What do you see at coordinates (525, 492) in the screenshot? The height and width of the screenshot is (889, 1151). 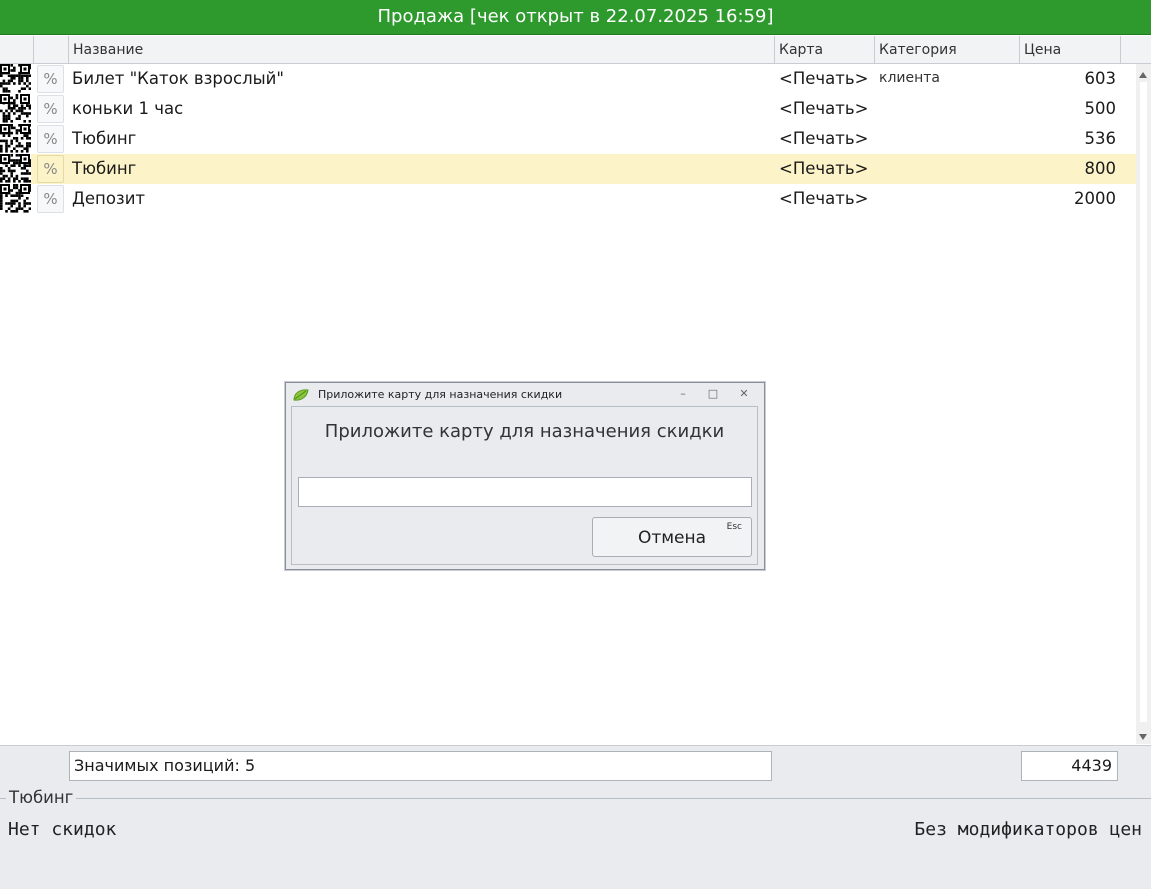 I see `card-number-input` at bounding box center [525, 492].